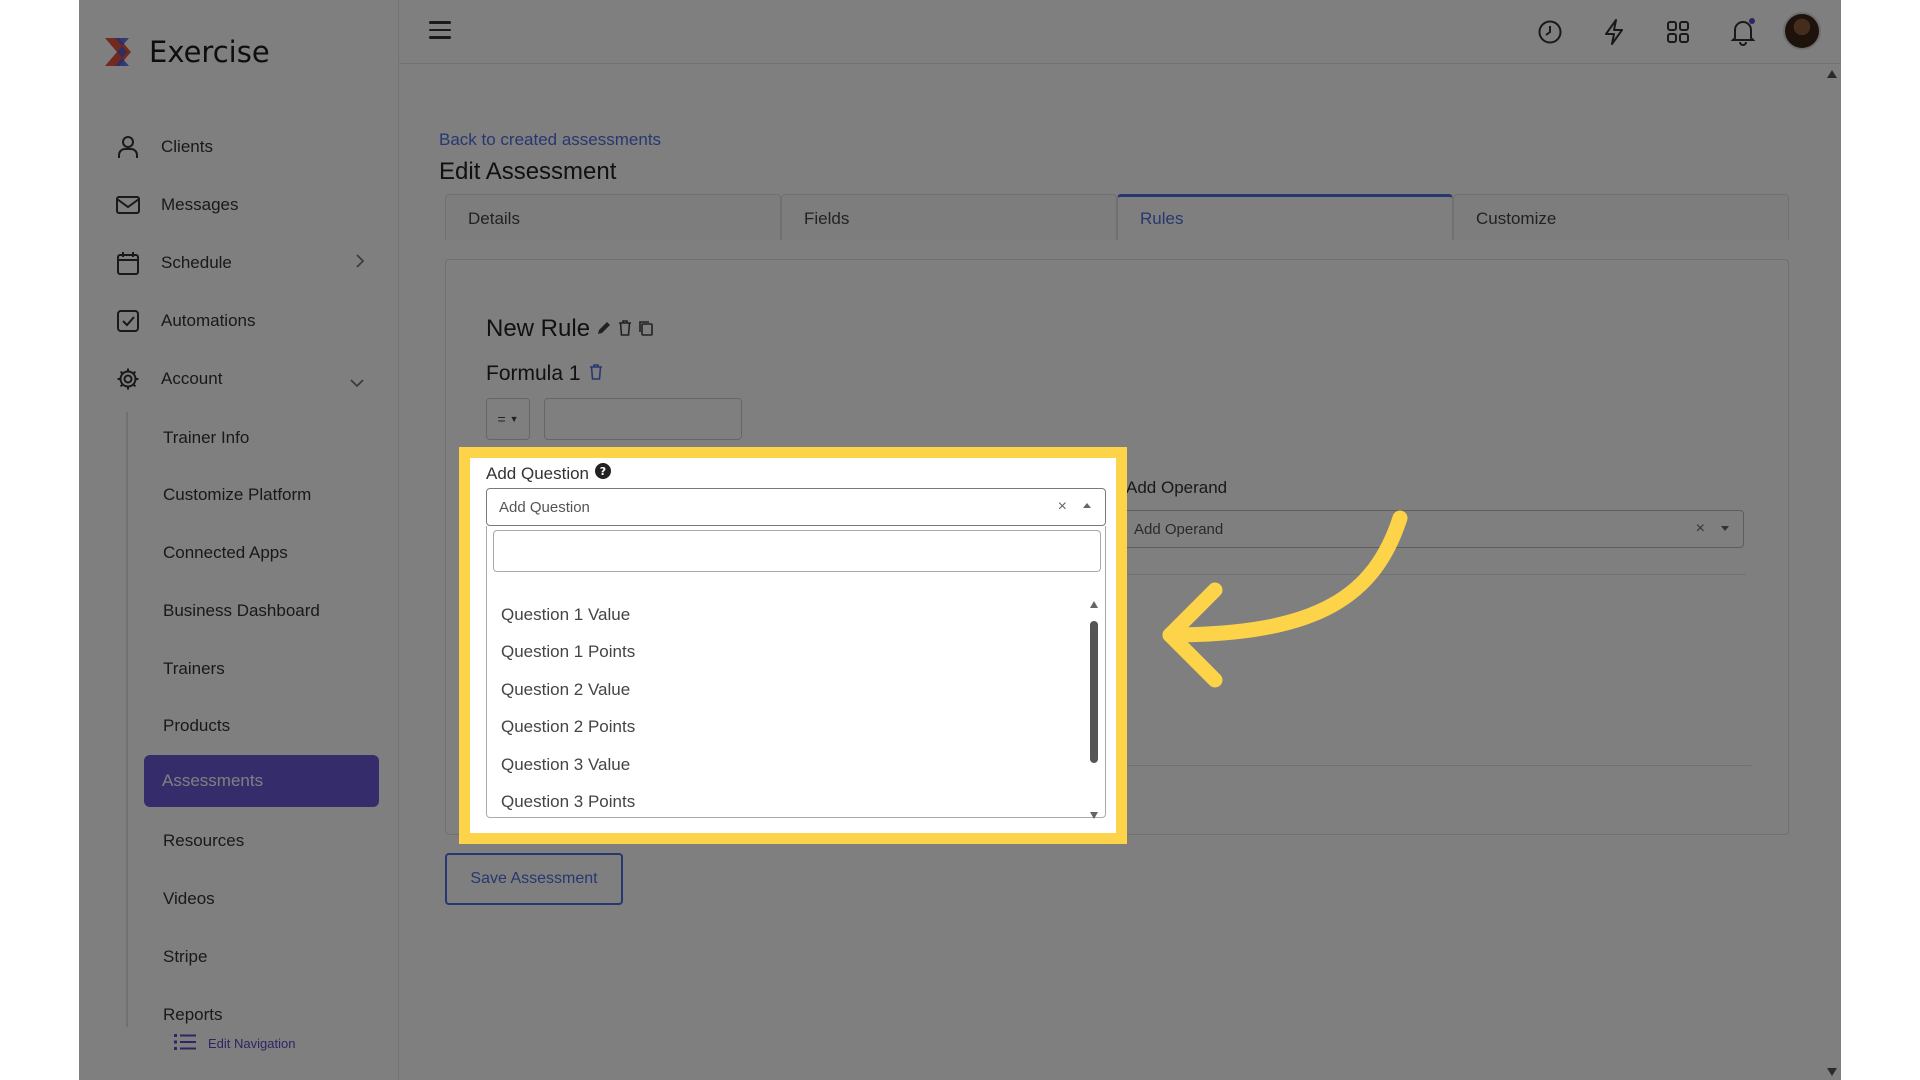  Describe the element at coordinates (787, 803) in the screenshot. I see `list-item: Question 3 Points` at that location.